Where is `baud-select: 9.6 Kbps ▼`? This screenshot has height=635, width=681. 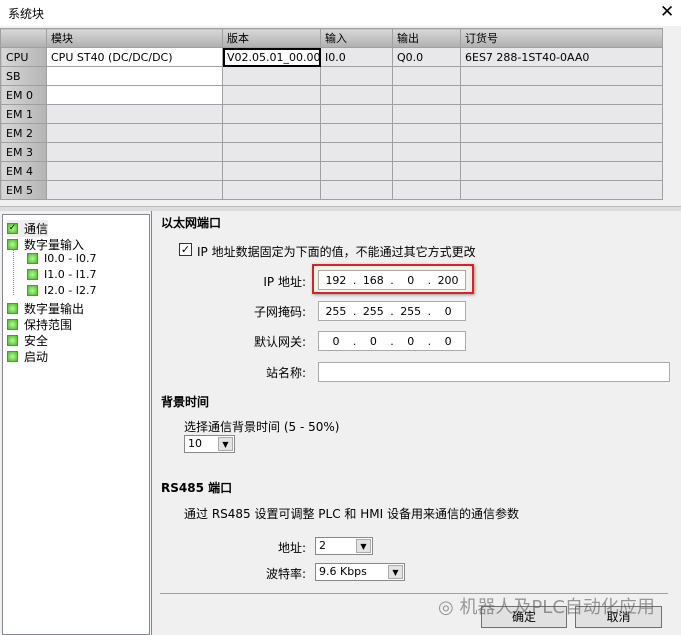 baud-select: 9.6 Kbps ▼ is located at coordinates (360, 572).